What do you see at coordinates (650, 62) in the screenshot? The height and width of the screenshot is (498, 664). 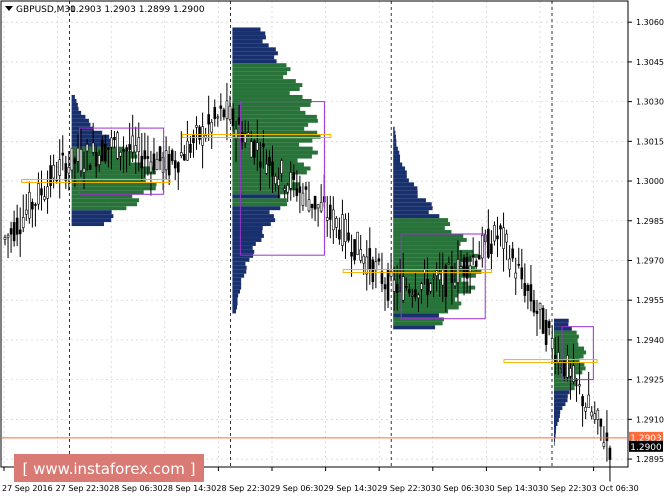 I see `price-tick-label: 1.3045` at bounding box center [650, 62].